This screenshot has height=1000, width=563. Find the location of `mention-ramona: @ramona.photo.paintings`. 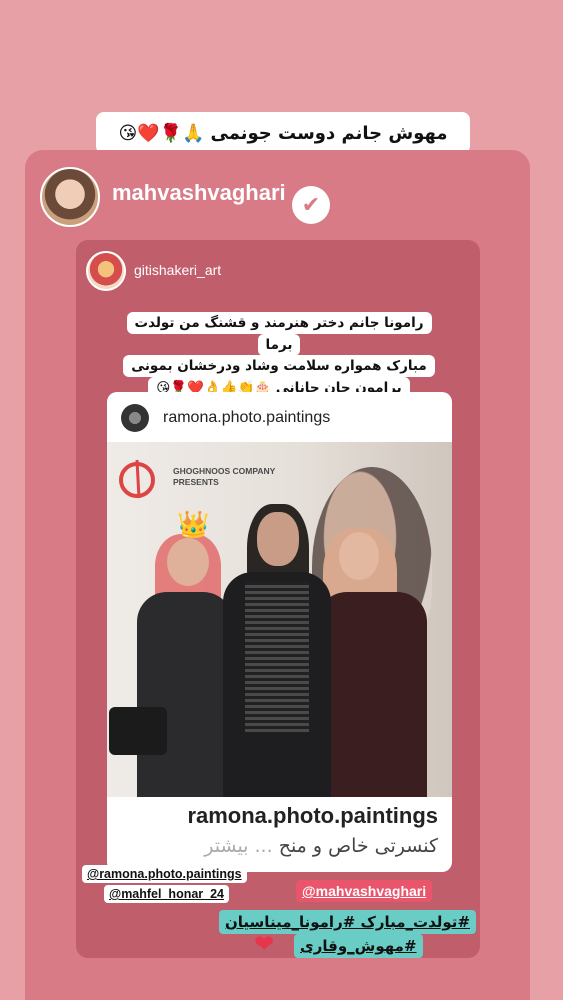

mention-ramona: @ramona.photo.paintings is located at coordinates (164, 874).